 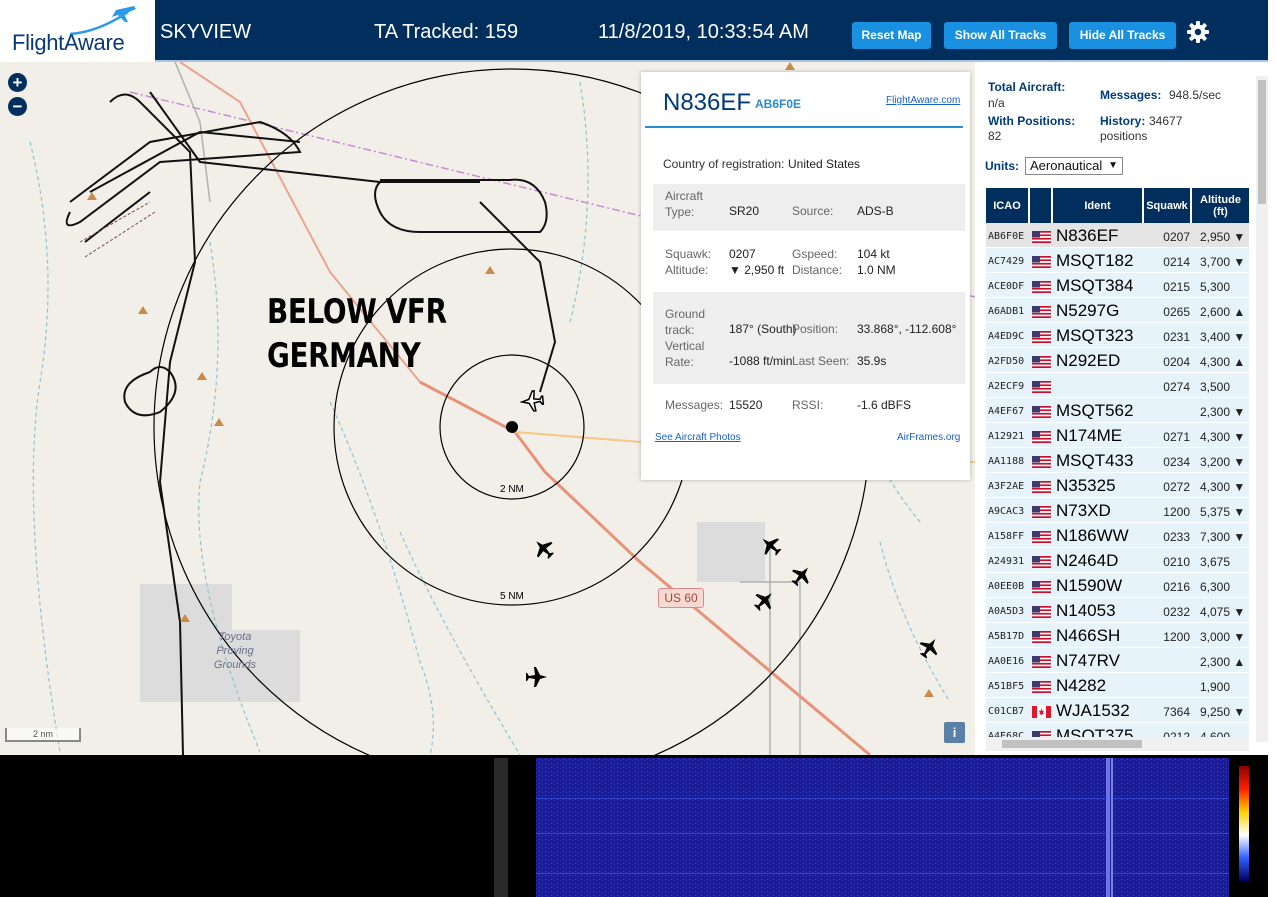 I want to click on lastseen-label: Last Seen:, so click(x=821, y=361).